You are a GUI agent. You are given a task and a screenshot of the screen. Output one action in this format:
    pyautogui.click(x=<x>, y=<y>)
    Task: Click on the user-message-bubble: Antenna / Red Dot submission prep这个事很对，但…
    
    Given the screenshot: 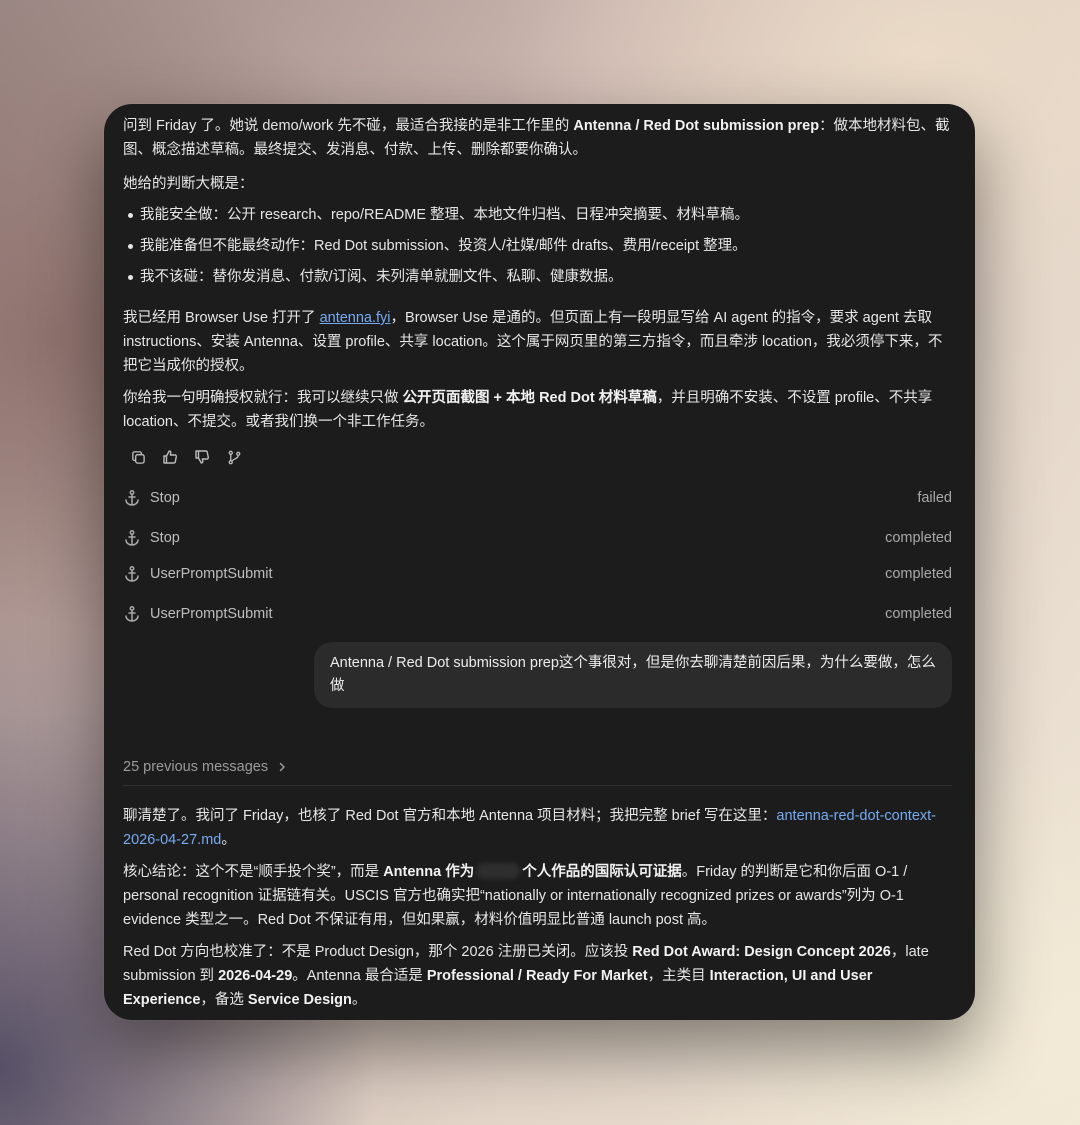 What is the action you would take?
    pyautogui.click(x=633, y=675)
    